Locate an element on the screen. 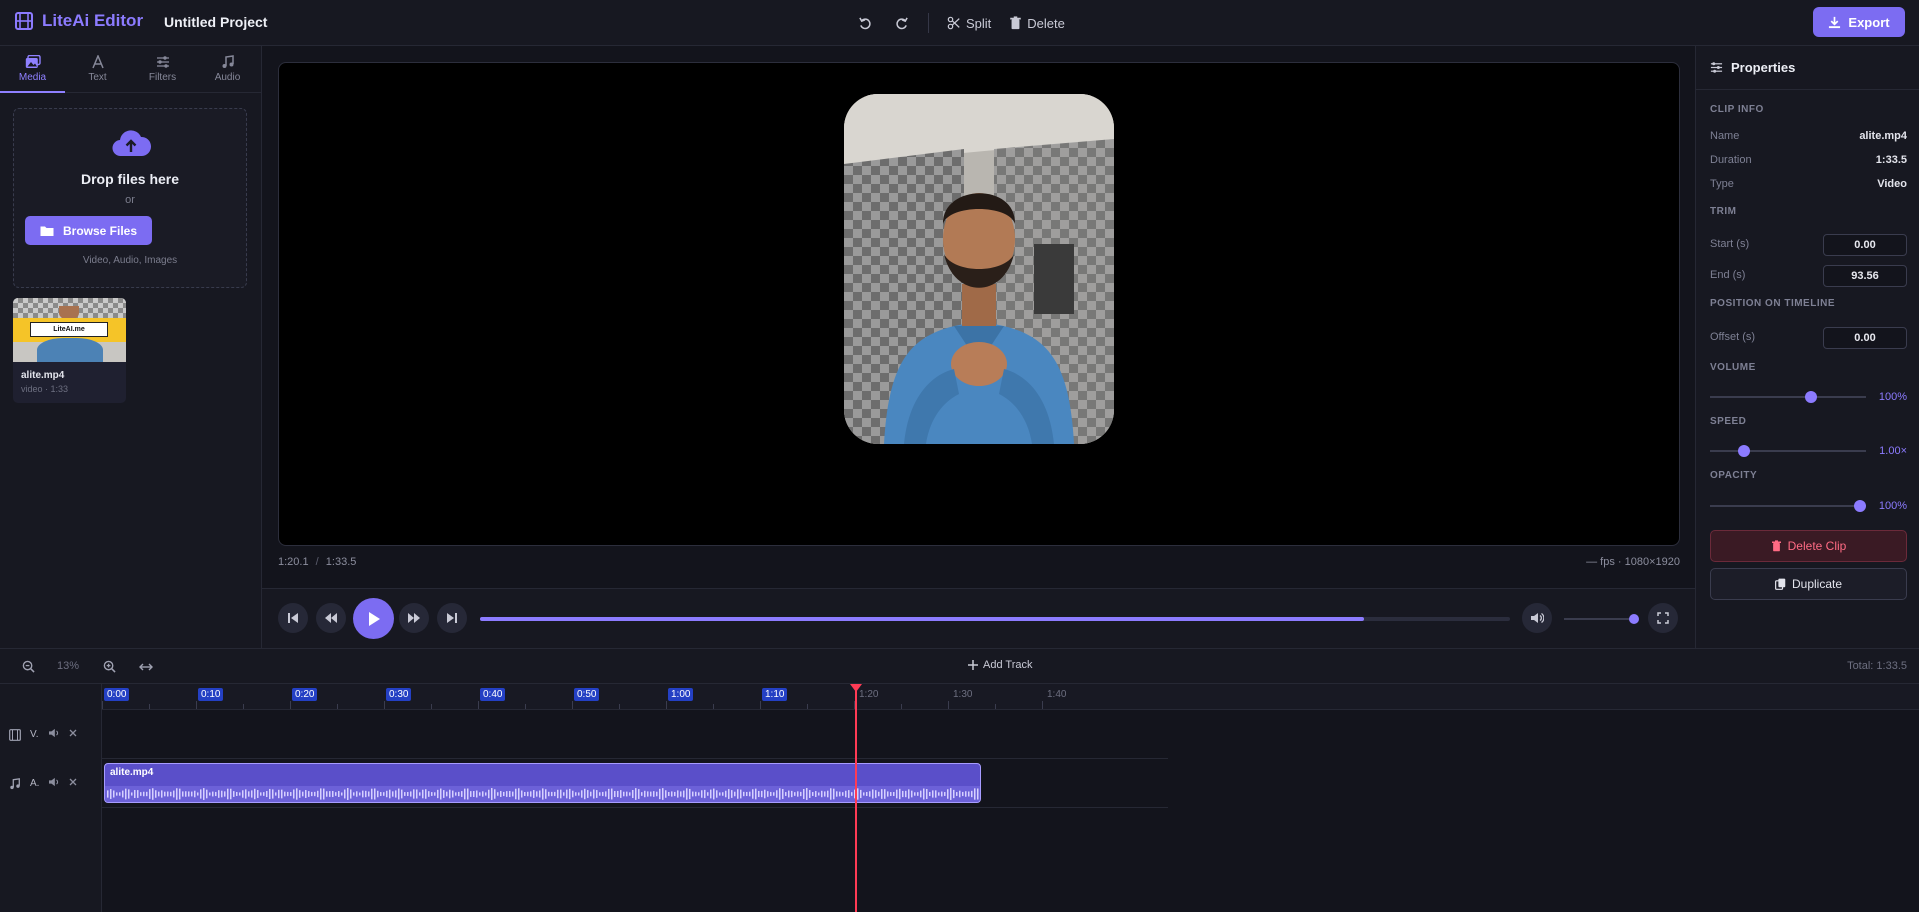  clip-volume-handle is located at coordinates (1811, 397).